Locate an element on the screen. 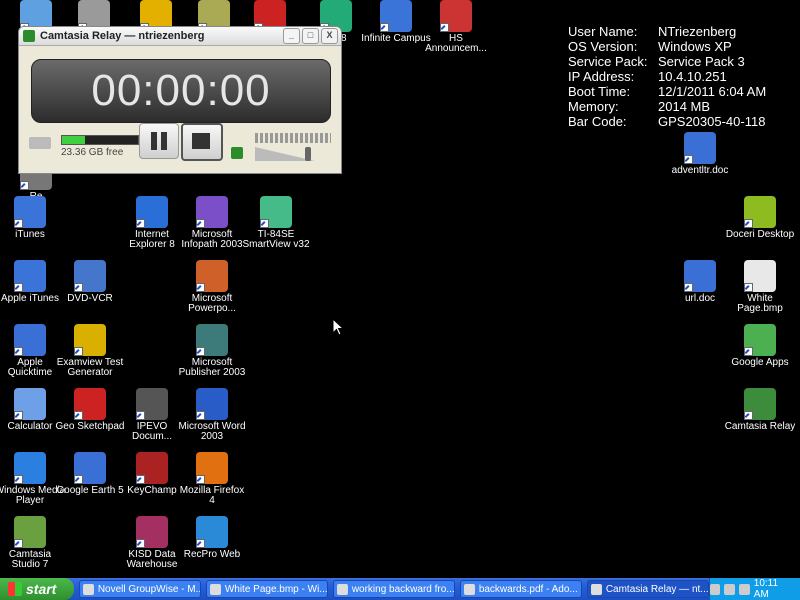 The height and width of the screenshot is (600, 800). desktop-icon-label: Camtasia Relay is located at coordinates (760, 426).